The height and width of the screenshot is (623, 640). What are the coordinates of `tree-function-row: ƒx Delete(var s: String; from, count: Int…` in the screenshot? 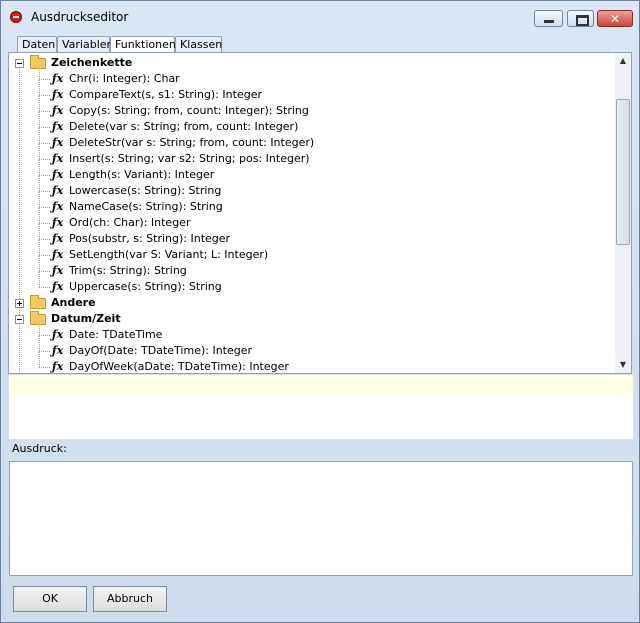 It's located at (309, 127).